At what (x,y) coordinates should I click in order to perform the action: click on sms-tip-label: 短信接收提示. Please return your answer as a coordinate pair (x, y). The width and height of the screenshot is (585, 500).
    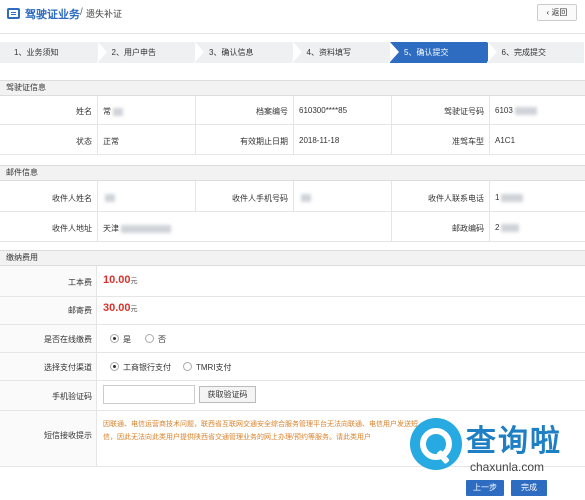
    Looking at the image, I should click on (68, 435).